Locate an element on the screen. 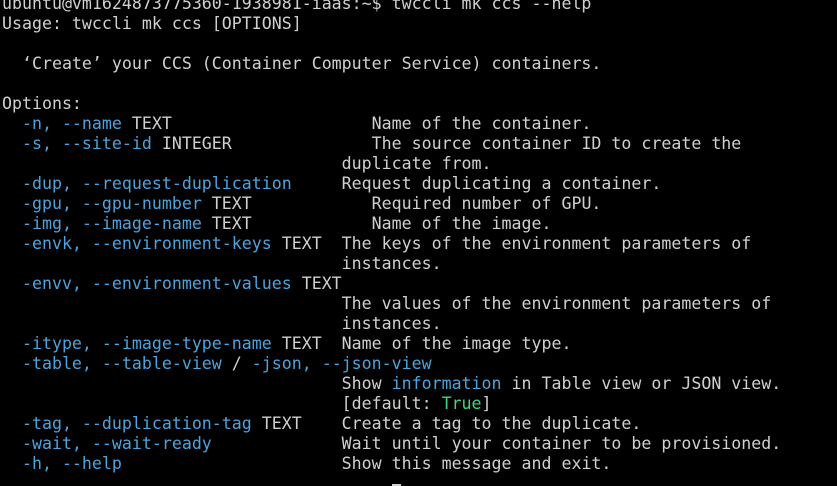  output-text: Show this message and exit. is located at coordinates (366, 463).